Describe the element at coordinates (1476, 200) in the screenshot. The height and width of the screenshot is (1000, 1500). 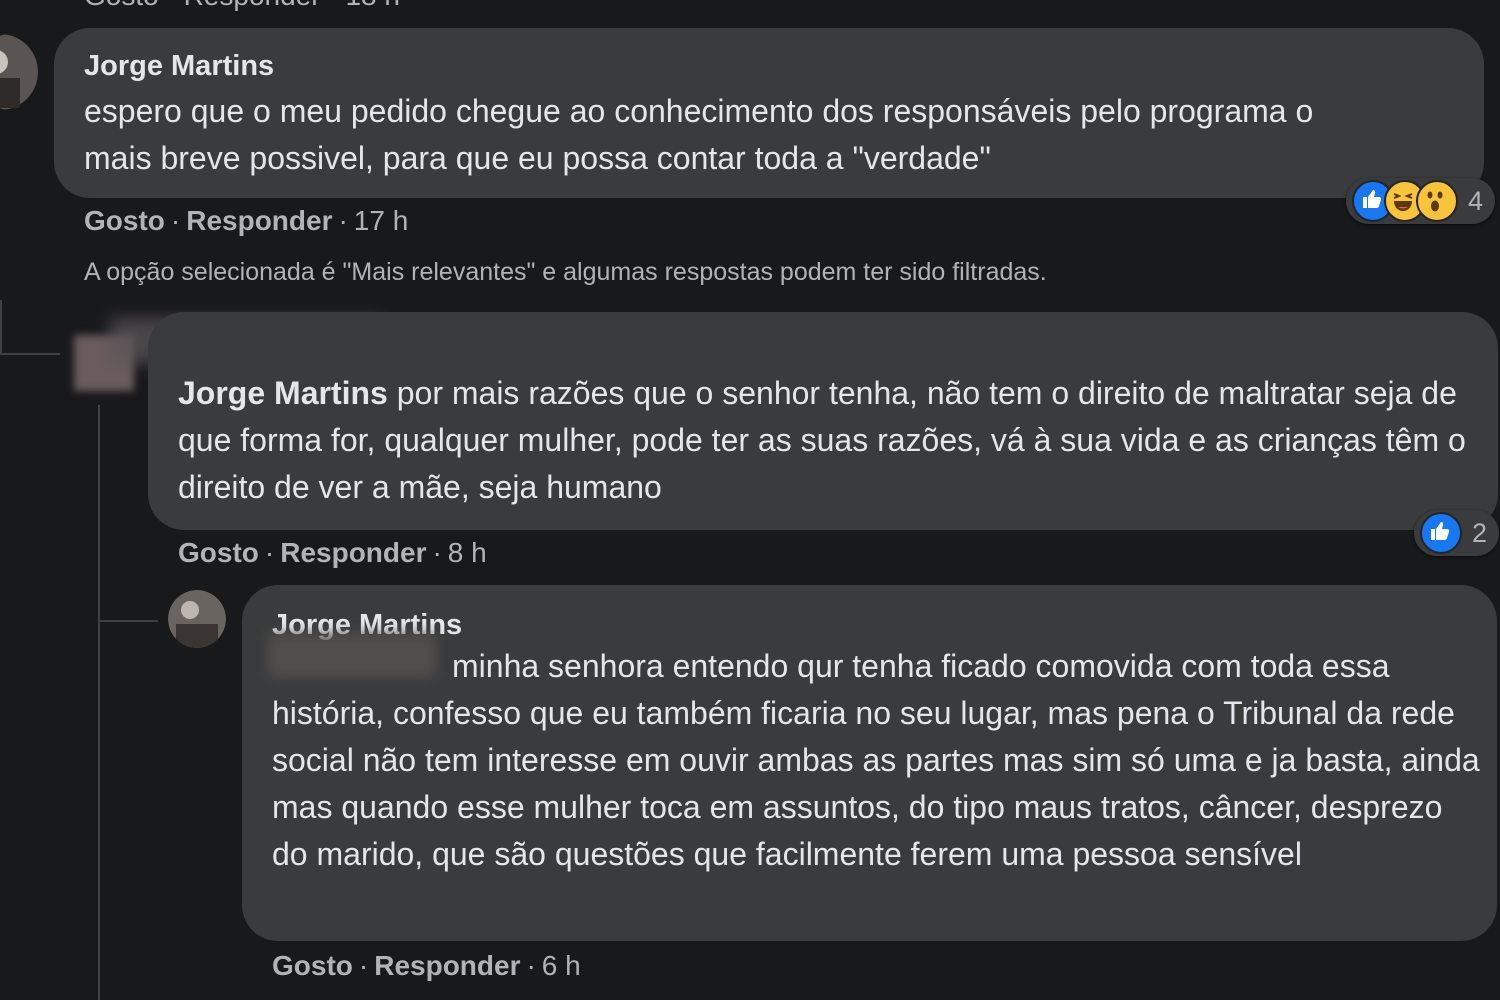
I see `reaction-count: 4` at that location.